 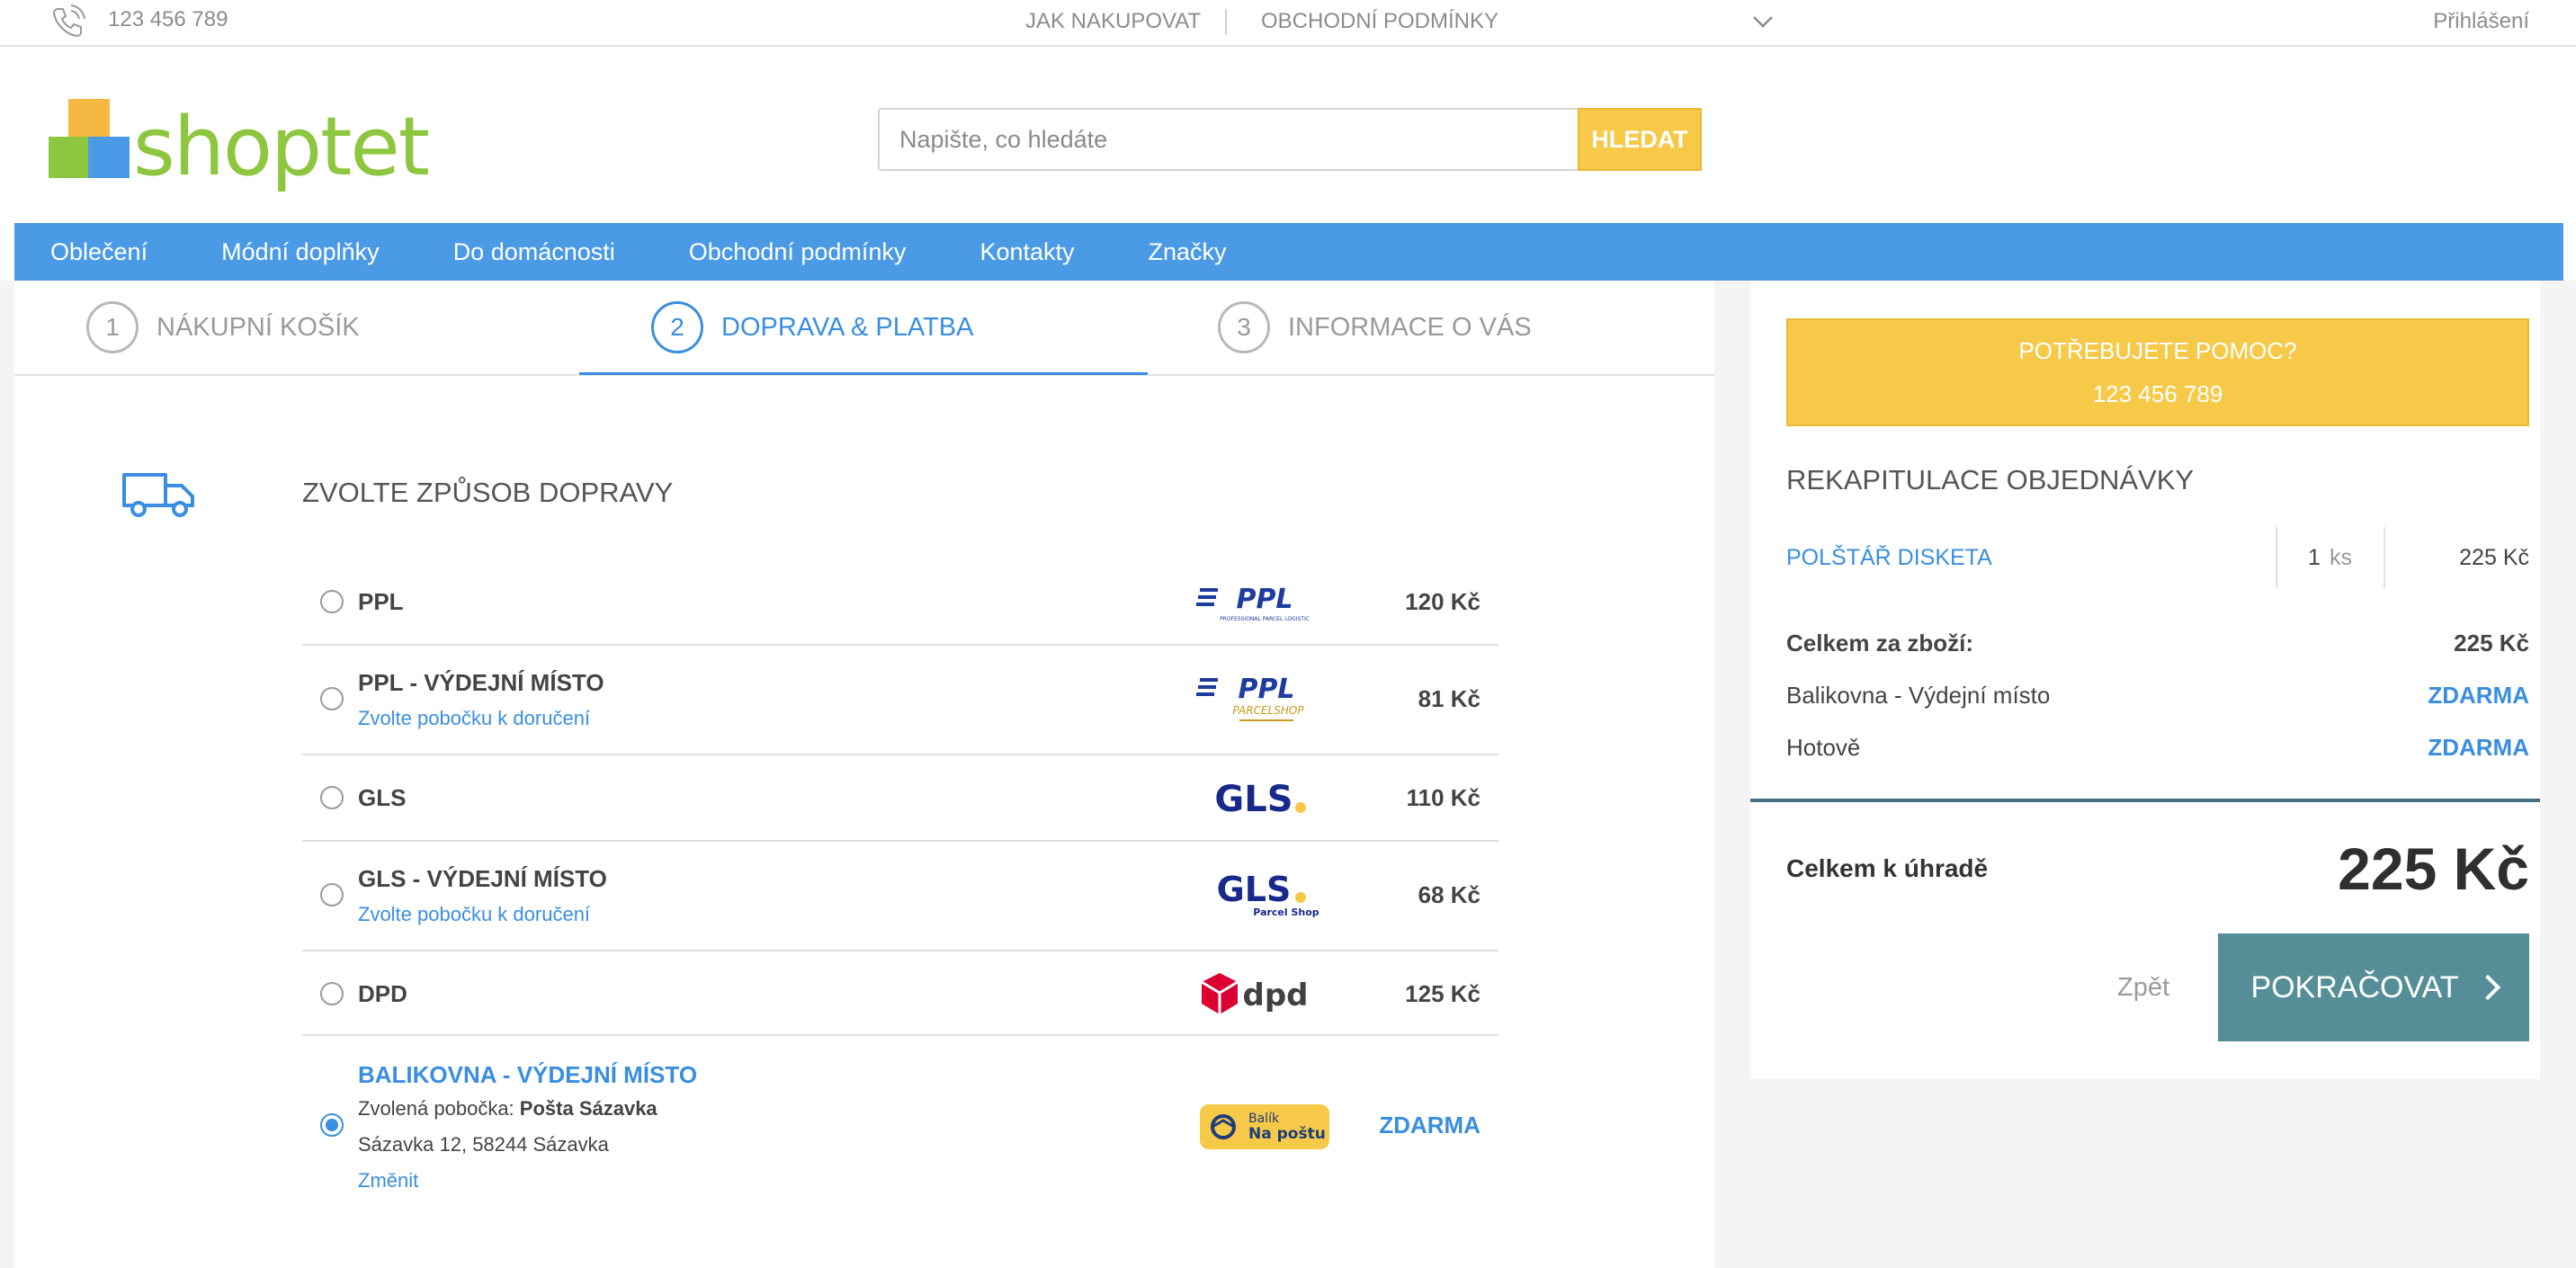 I want to click on option-price: 125 Kč, so click(x=1442, y=993).